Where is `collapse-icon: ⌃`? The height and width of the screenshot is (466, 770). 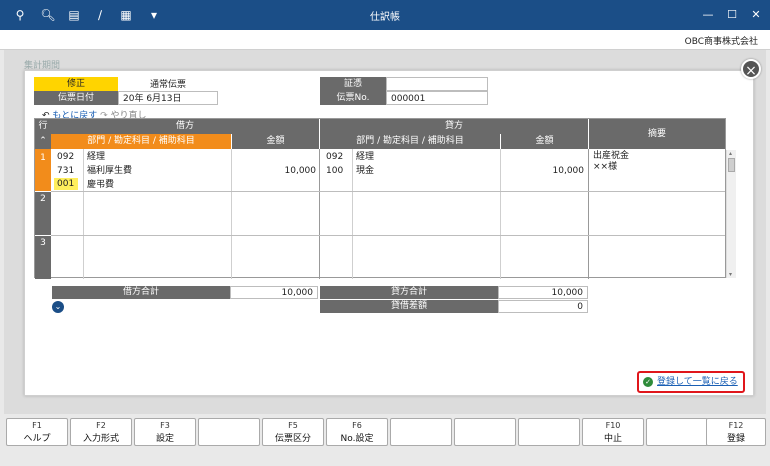
collapse-icon: ⌃ is located at coordinates (43, 141).